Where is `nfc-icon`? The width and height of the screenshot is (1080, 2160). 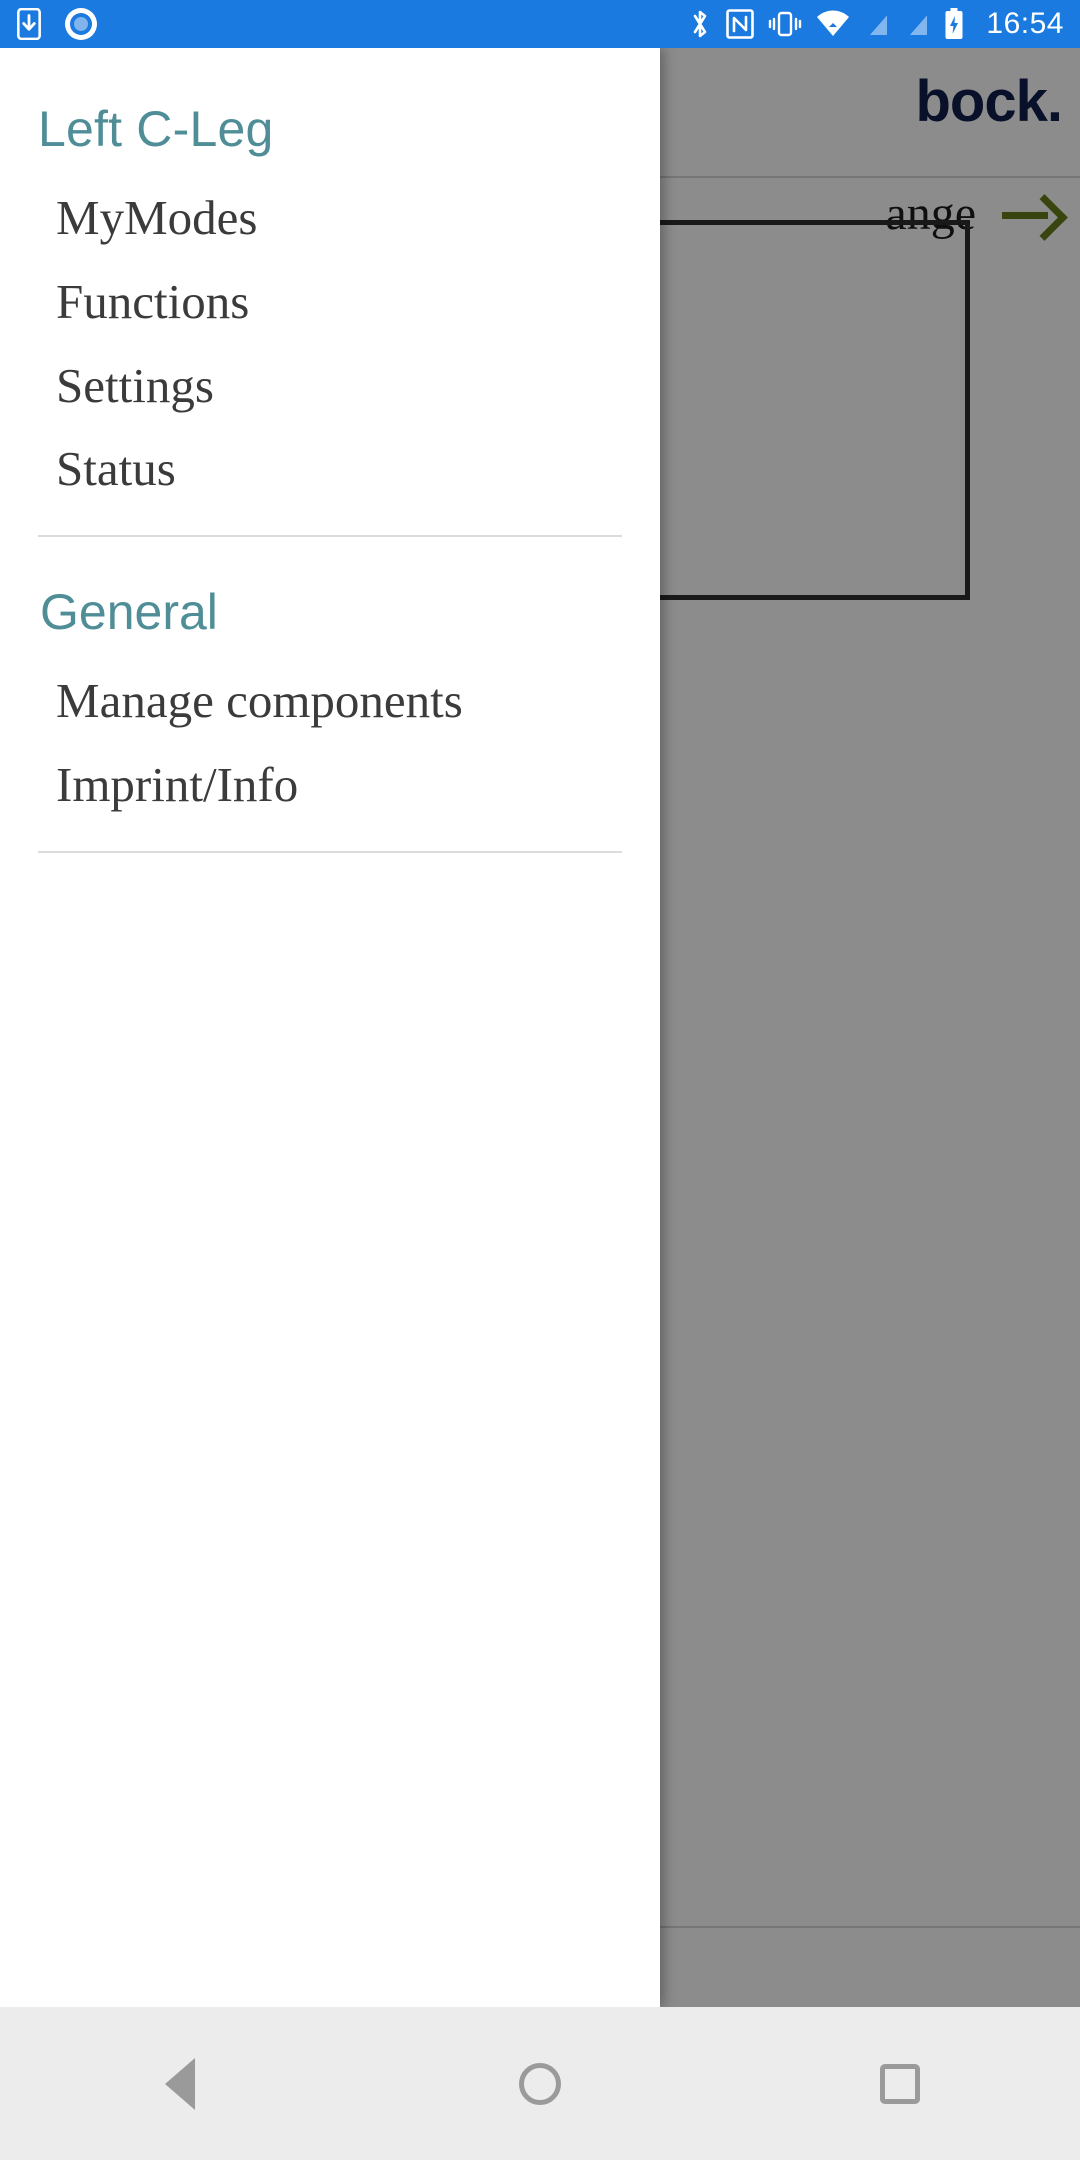
nfc-icon is located at coordinates (740, 24).